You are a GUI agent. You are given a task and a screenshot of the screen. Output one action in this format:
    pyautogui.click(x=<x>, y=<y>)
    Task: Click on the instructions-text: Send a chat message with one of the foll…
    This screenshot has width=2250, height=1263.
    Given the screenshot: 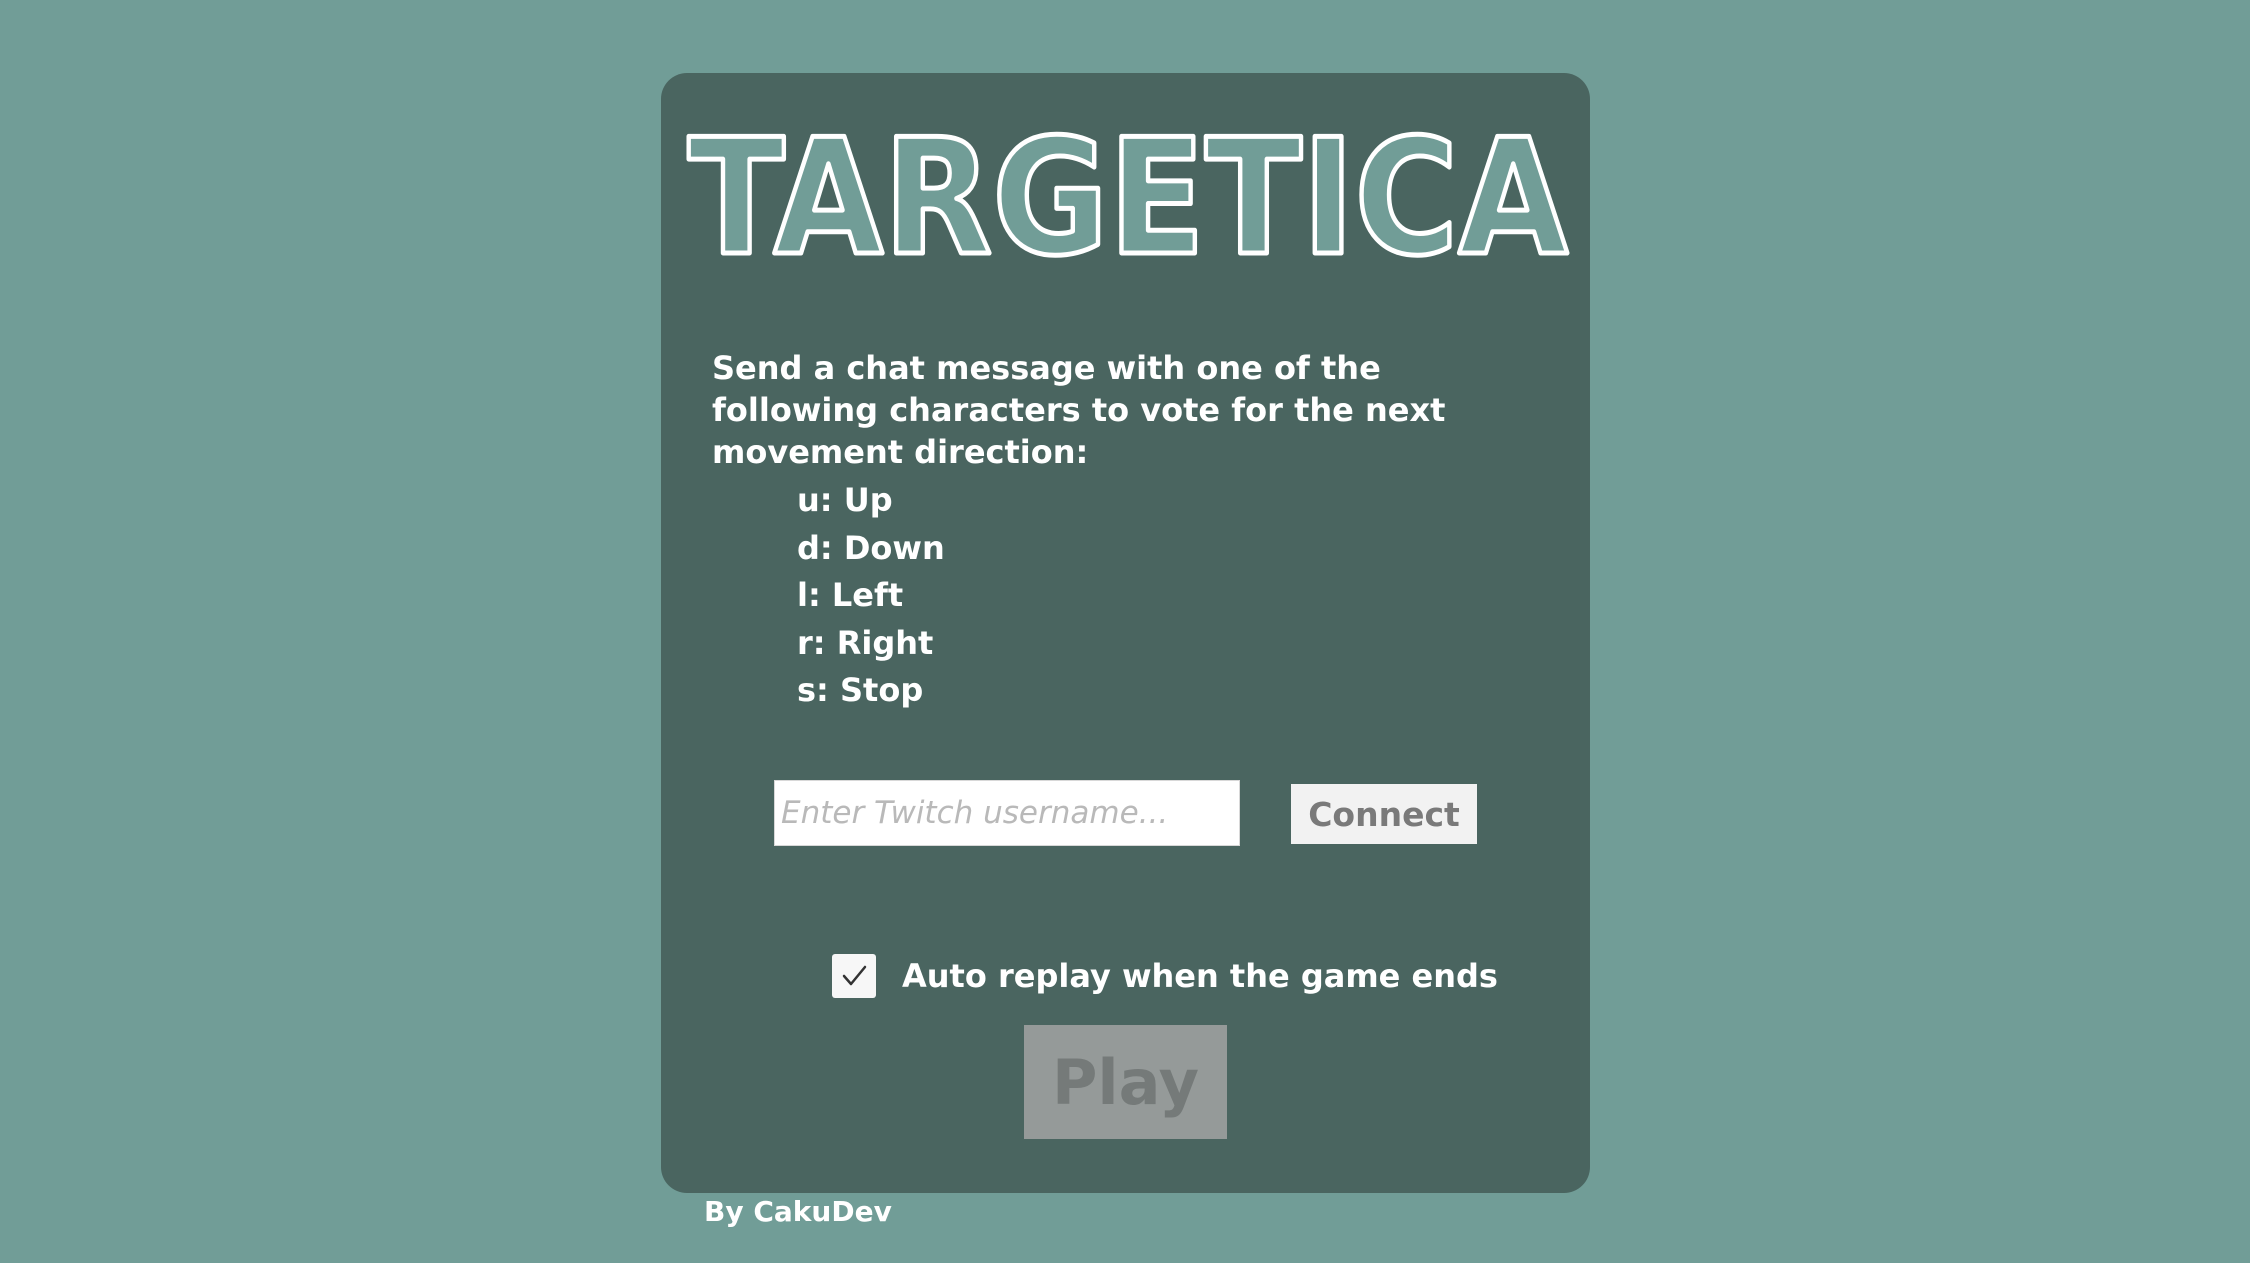 What is the action you would take?
    pyautogui.click(x=1079, y=410)
    